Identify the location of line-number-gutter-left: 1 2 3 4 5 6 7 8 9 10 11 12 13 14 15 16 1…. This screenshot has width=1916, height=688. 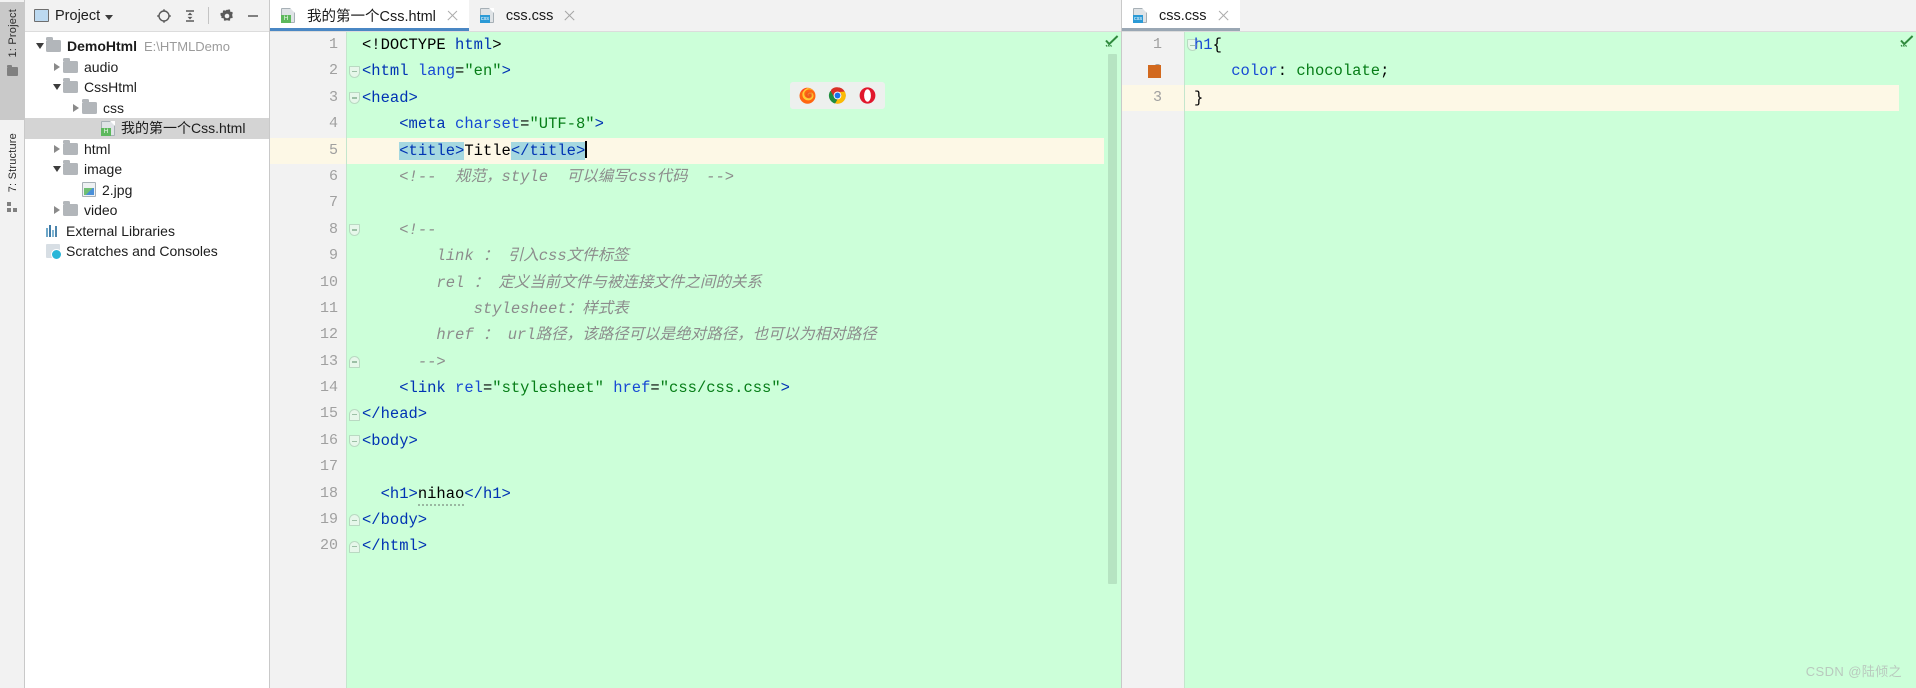
(315, 360).